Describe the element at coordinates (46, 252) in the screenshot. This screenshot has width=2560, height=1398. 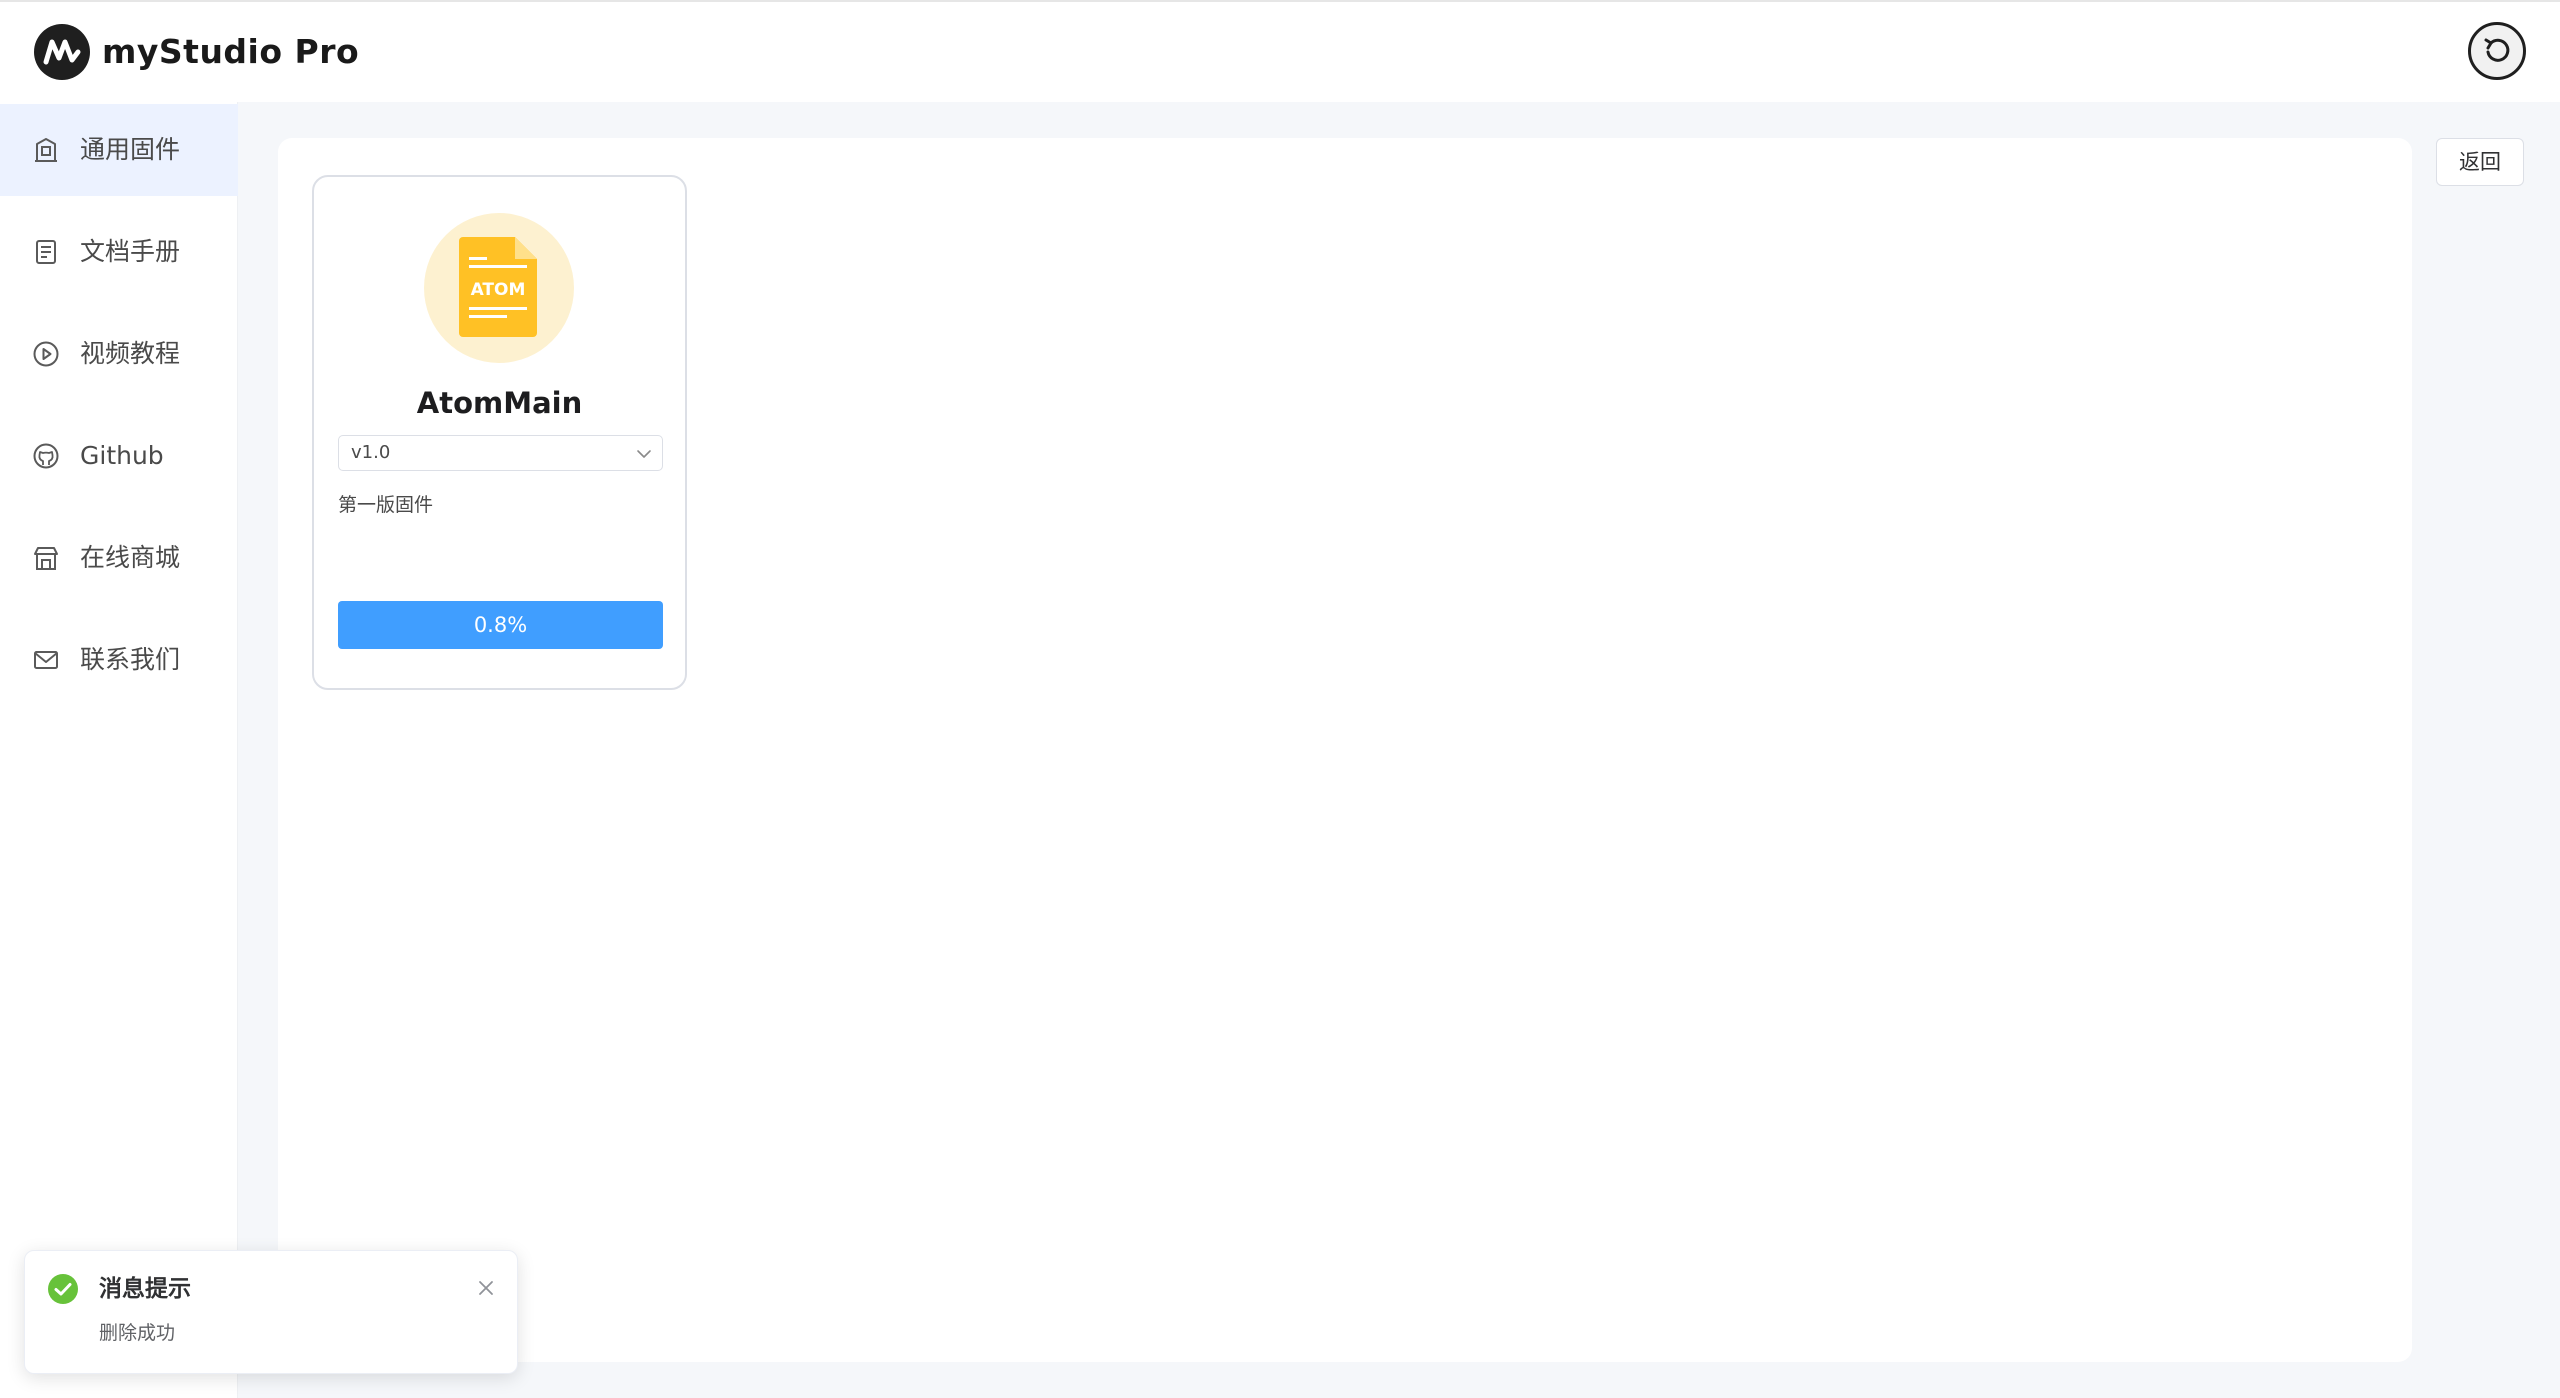
I see `document-icon` at that location.